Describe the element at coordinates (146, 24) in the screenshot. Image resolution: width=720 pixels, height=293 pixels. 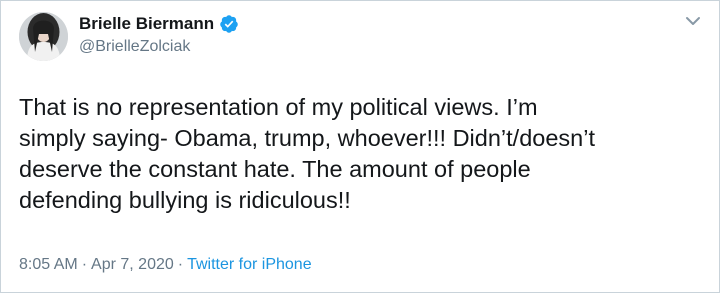
I see `display-name: Brielle Biermann` at that location.